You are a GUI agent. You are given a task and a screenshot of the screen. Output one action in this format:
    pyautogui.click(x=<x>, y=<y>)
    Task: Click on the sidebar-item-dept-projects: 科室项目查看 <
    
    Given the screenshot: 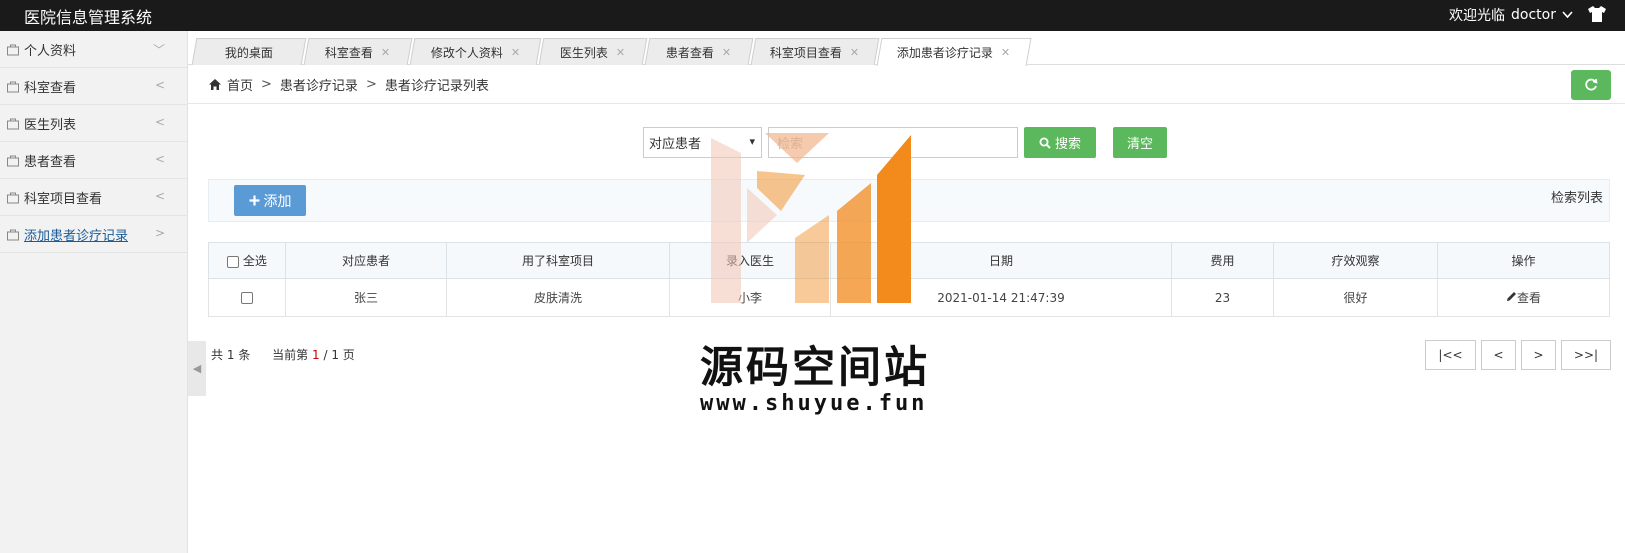 What is the action you would take?
    pyautogui.click(x=93, y=197)
    